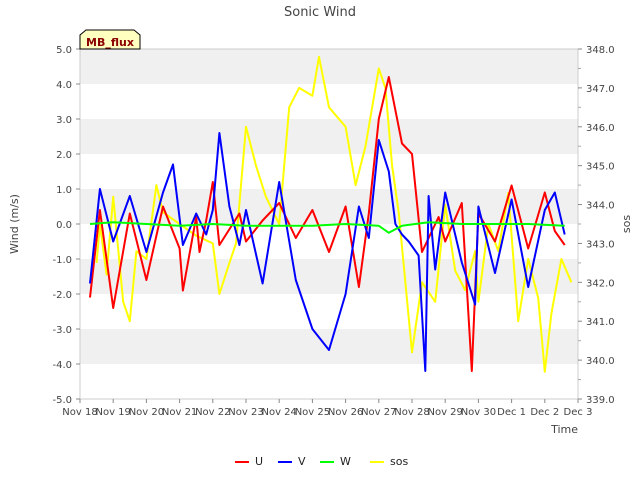  Describe the element at coordinates (212, 412) in the screenshot. I see `x-tick-label: Nov 22` at that location.